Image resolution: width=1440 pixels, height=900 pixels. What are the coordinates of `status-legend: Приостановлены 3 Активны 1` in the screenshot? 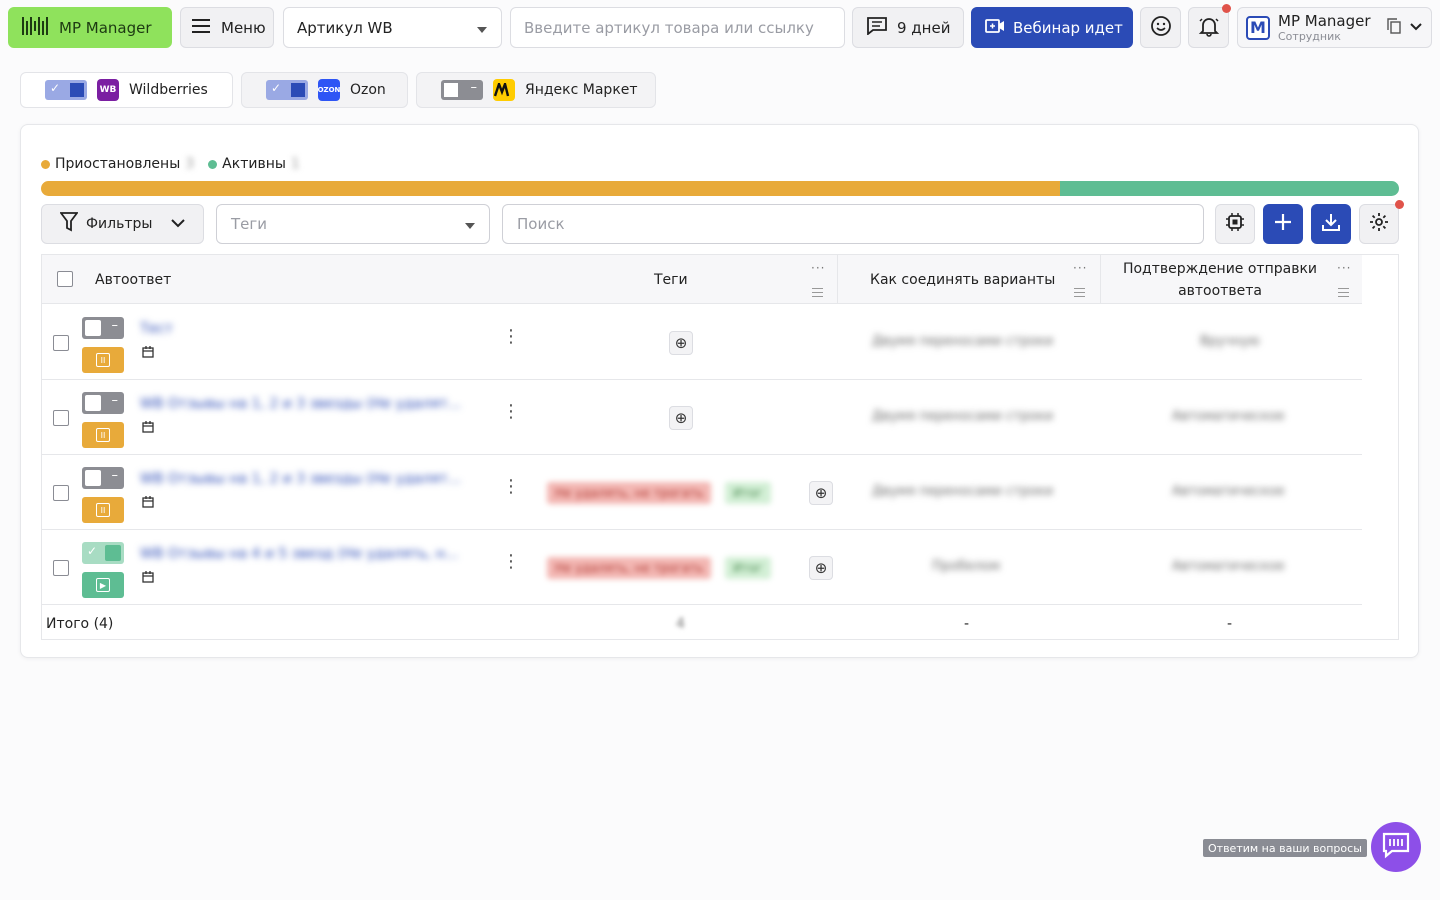 It's located at (170, 164).